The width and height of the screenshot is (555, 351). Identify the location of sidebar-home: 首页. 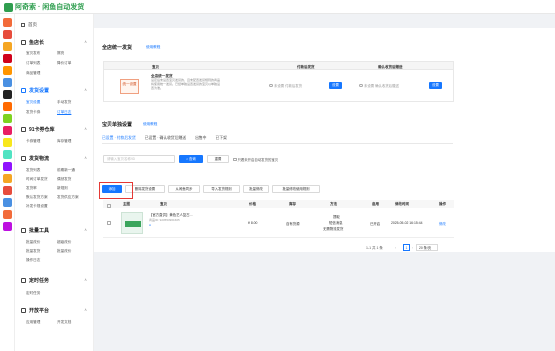
(29, 25).